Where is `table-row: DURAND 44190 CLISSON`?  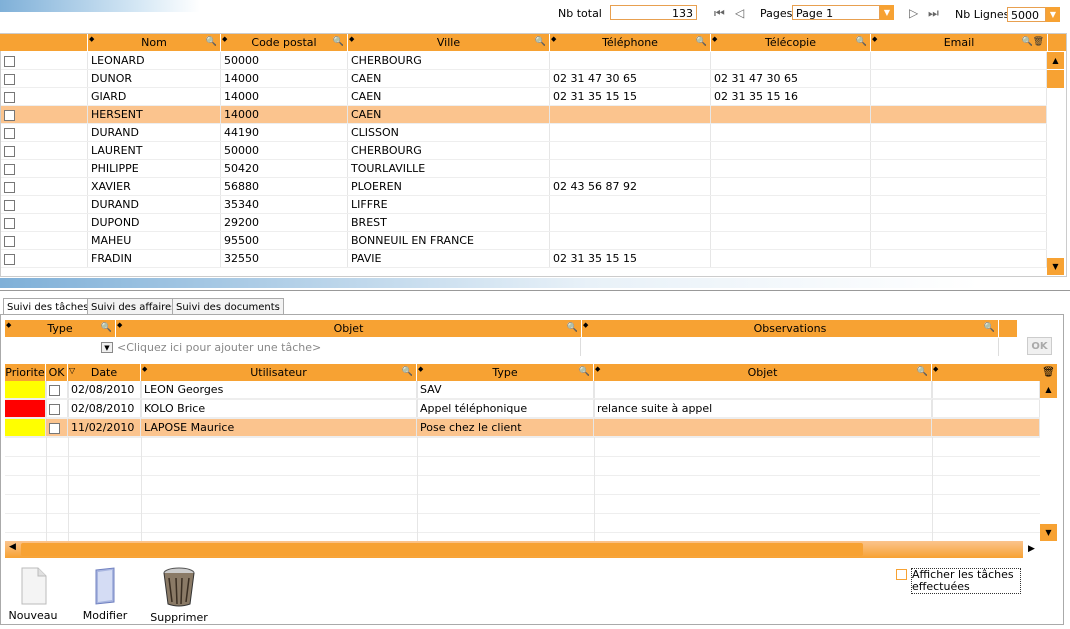 table-row: DURAND 44190 CLISSON is located at coordinates (524, 133).